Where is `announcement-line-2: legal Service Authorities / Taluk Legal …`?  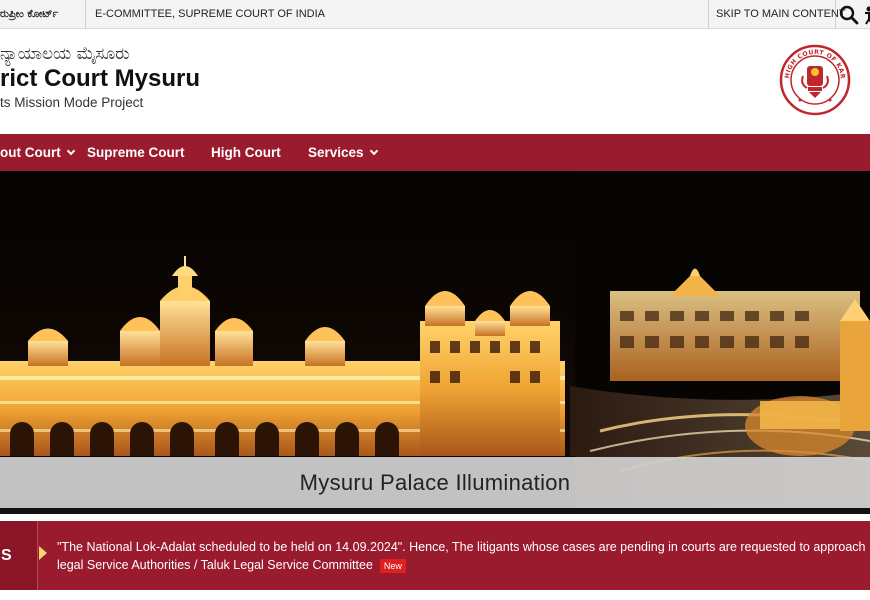
announcement-line-2: legal Service Authorities / Taluk Legal … is located at coordinates (215, 565).